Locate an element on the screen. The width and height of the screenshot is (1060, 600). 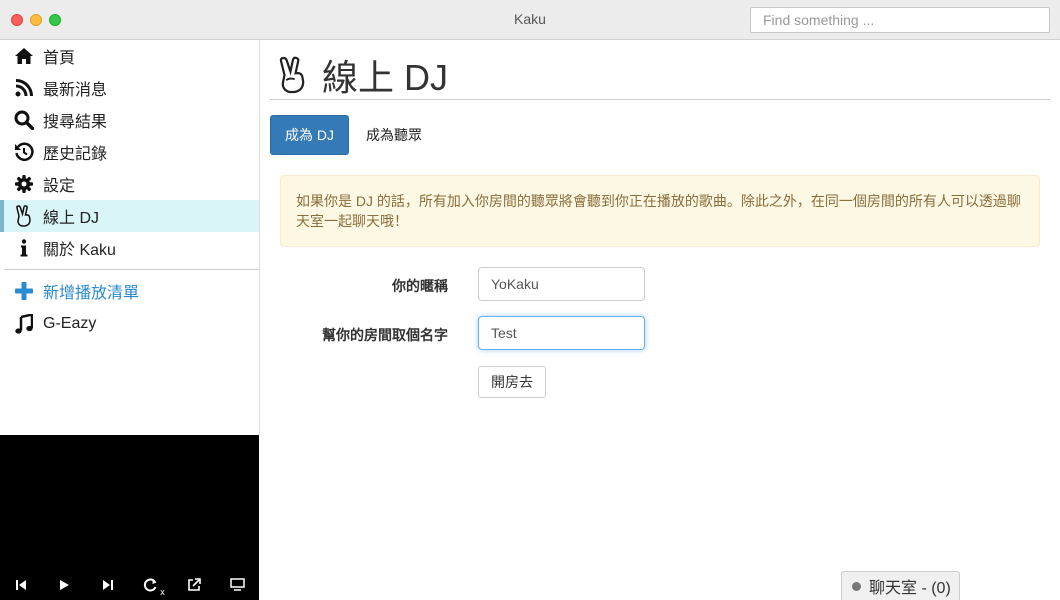
plus-icon is located at coordinates (24, 291).